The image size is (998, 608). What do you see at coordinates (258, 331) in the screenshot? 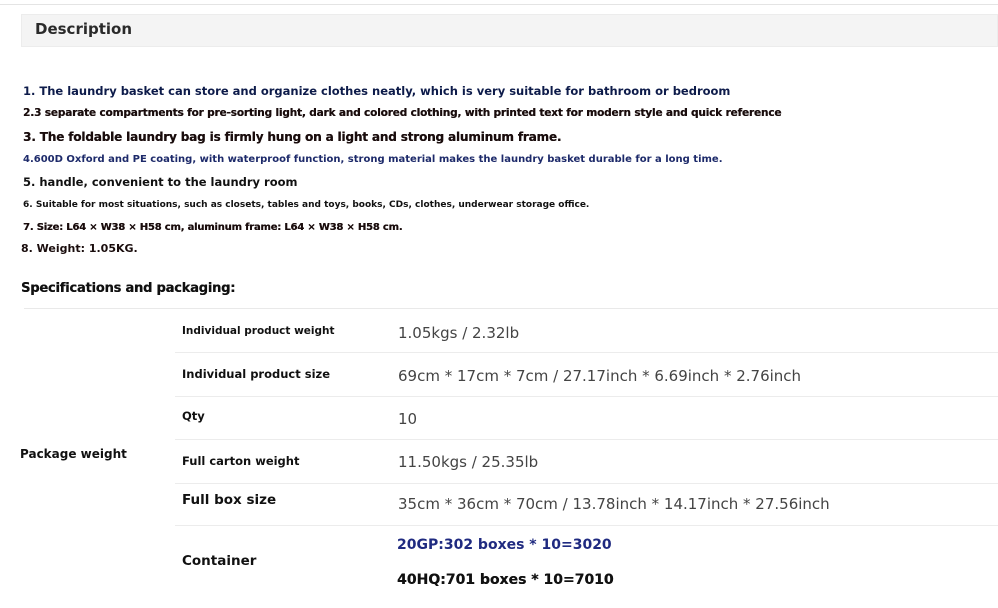
I see `spec-row-label: Individual product weight` at bounding box center [258, 331].